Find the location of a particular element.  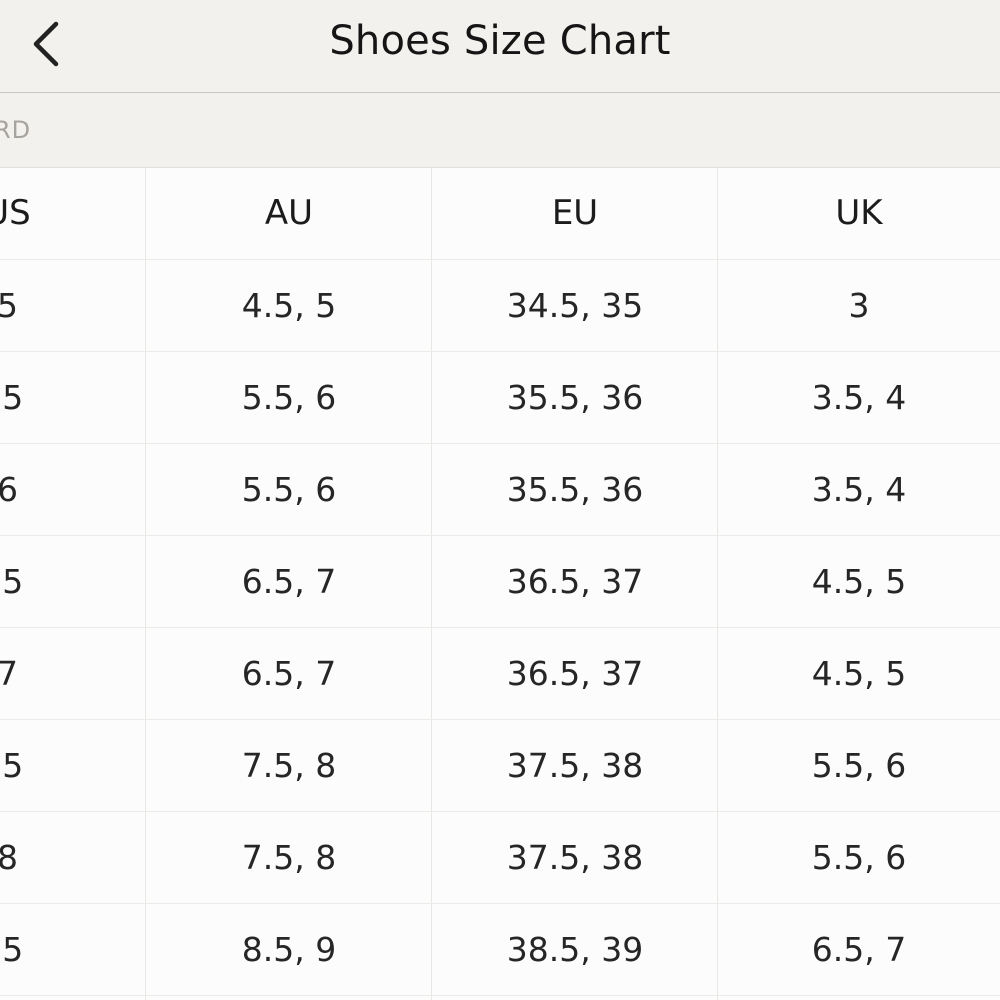

navigation-bar: Shoes Size Chart is located at coordinates (500, 46).